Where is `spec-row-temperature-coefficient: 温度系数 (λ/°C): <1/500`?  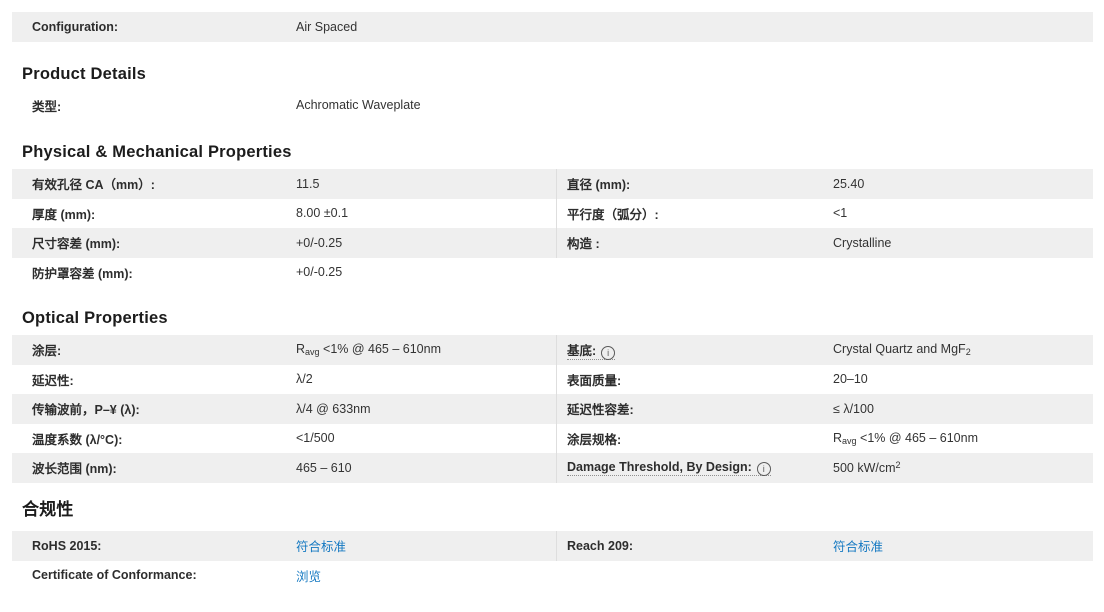
spec-row-temperature-coefficient: 温度系数 (λ/°C): <1/500 is located at coordinates (284, 439).